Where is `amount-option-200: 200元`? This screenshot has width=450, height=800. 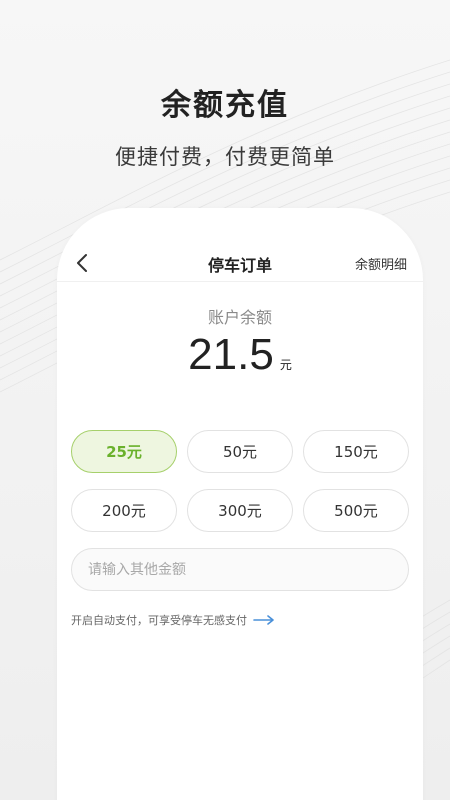 amount-option-200: 200元 is located at coordinates (124, 510).